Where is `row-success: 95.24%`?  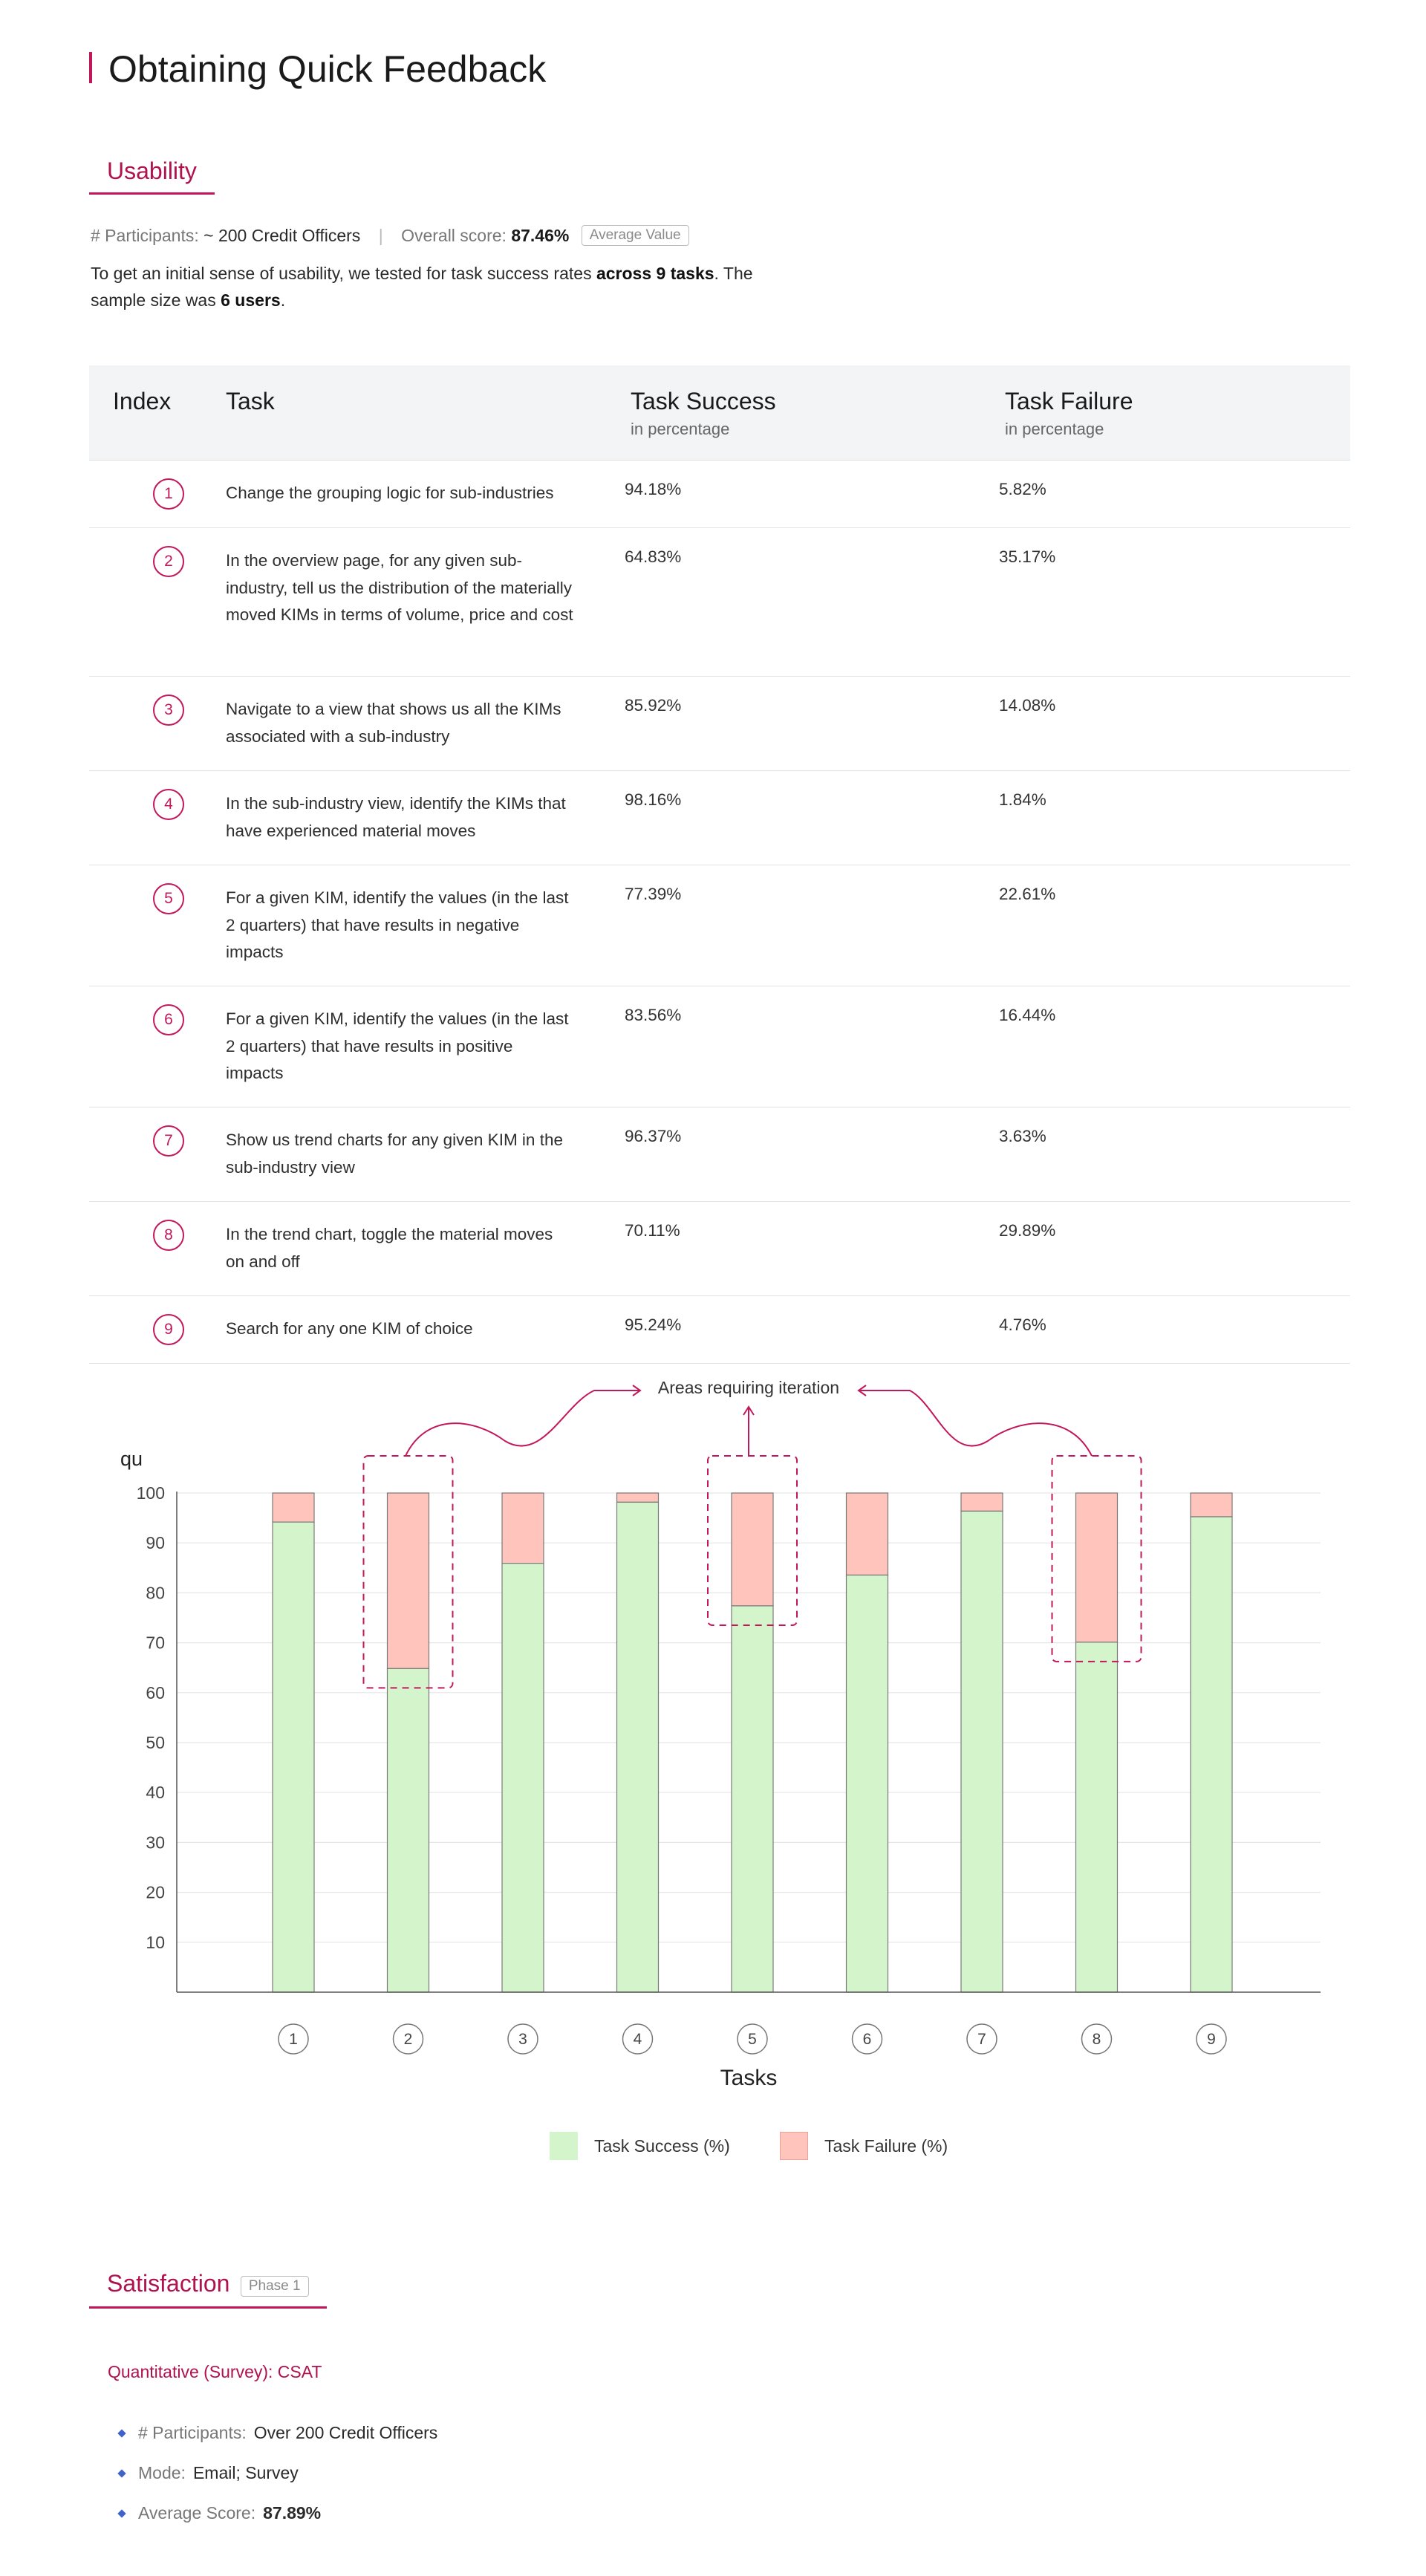
row-success: 95.24% is located at coordinates (653, 1324).